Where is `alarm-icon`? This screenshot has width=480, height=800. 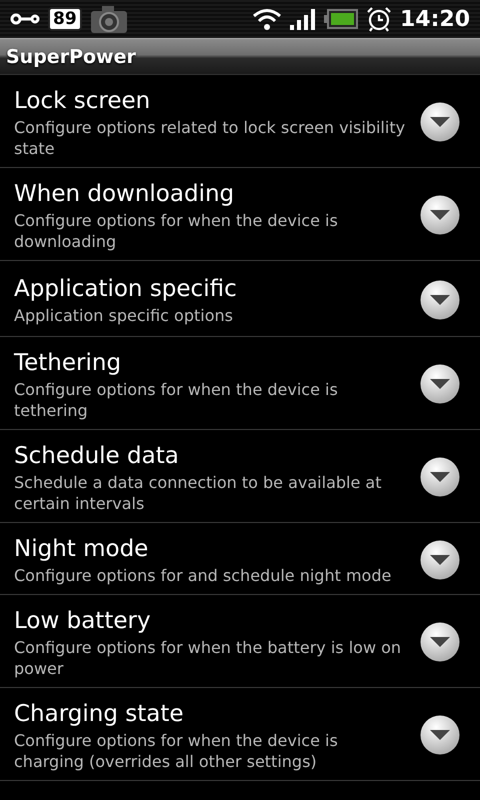 alarm-icon is located at coordinates (379, 19).